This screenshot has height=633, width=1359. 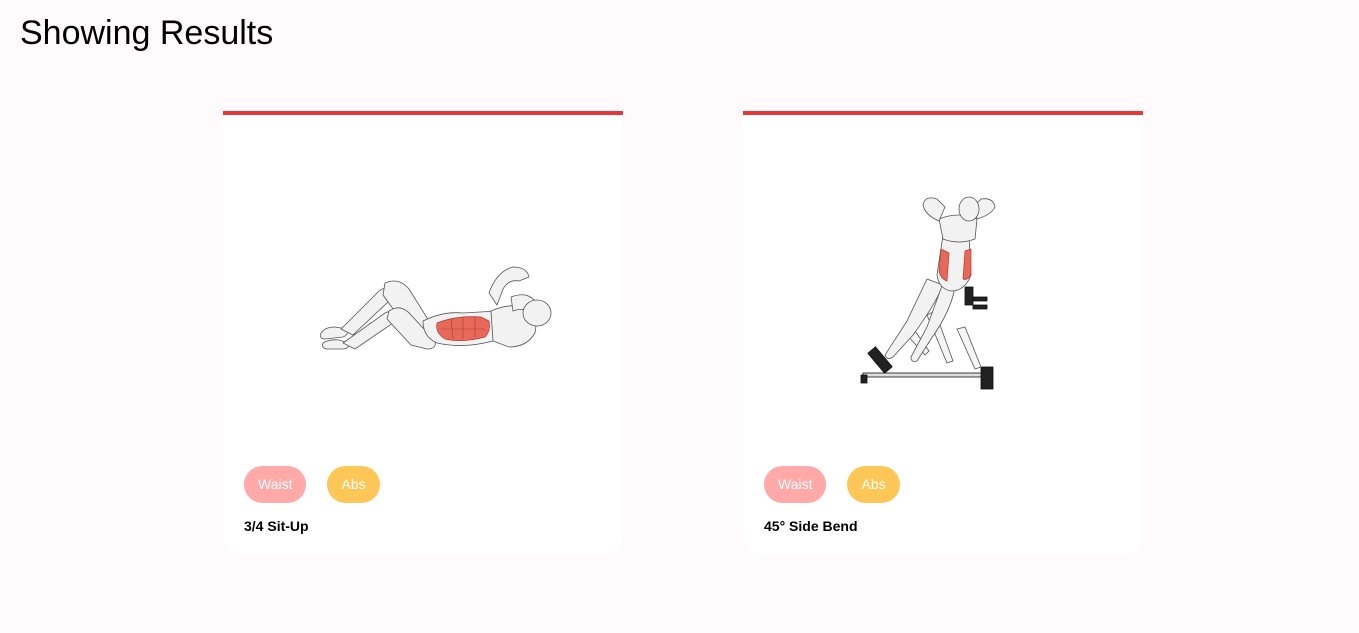 What do you see at coordinates (811, 526) in the screenshot?
I see `exercise-name: 45° Side Bend` at bounding box center [811, 526].